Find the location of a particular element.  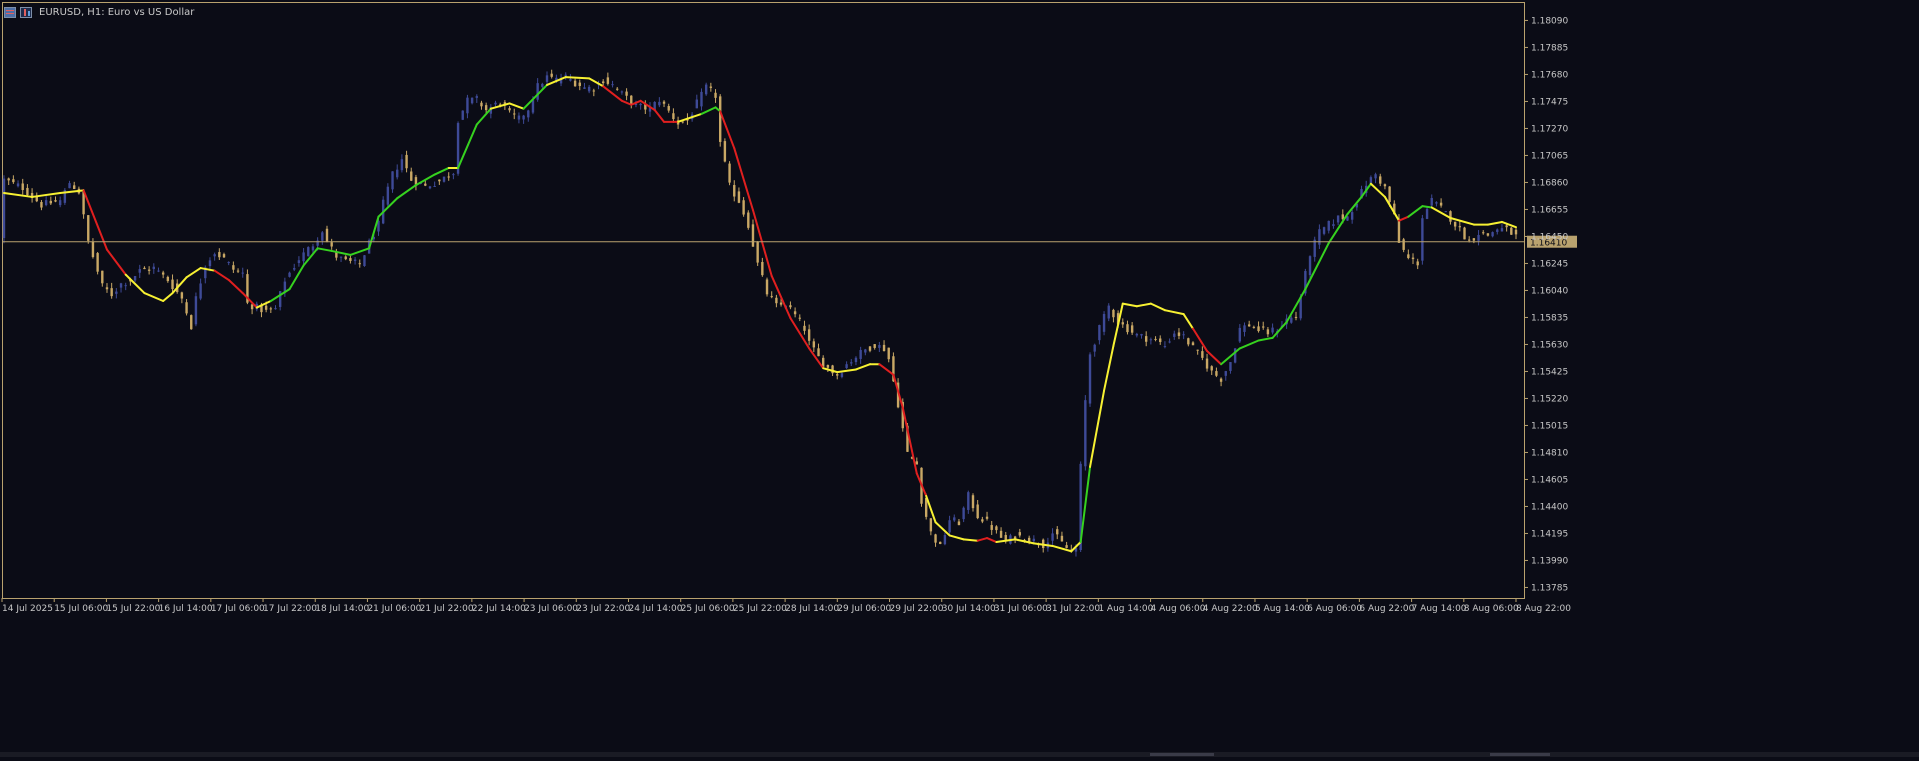

y-tick-label: 1.14810 is located at coordinates (1549, 453).